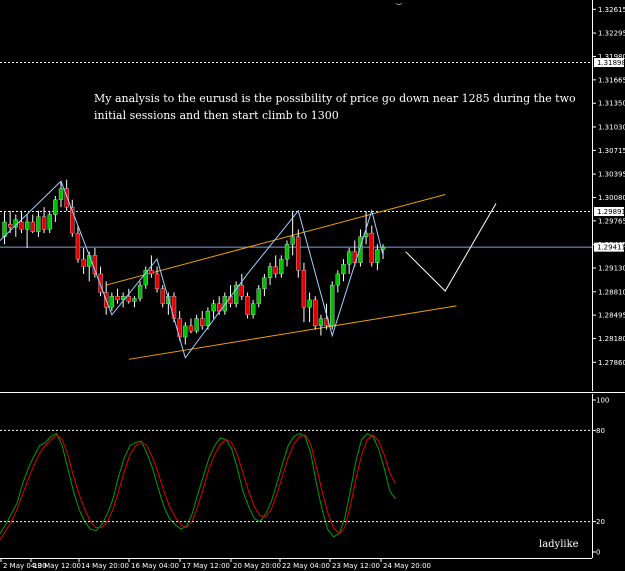 The image size is (625, 571). I want to click on price-label-text: 1.31898, so click(611, 63).